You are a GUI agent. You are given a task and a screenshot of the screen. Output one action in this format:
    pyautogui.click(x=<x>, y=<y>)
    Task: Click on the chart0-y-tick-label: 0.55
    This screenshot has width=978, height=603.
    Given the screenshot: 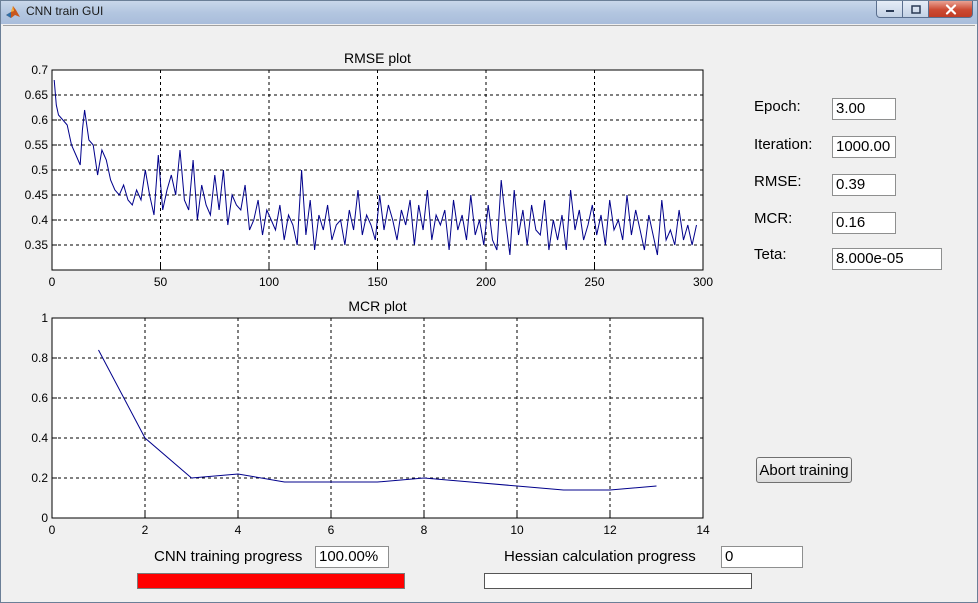 What is the action you would take?
    pyautogui.click(x=37, y=145)
    